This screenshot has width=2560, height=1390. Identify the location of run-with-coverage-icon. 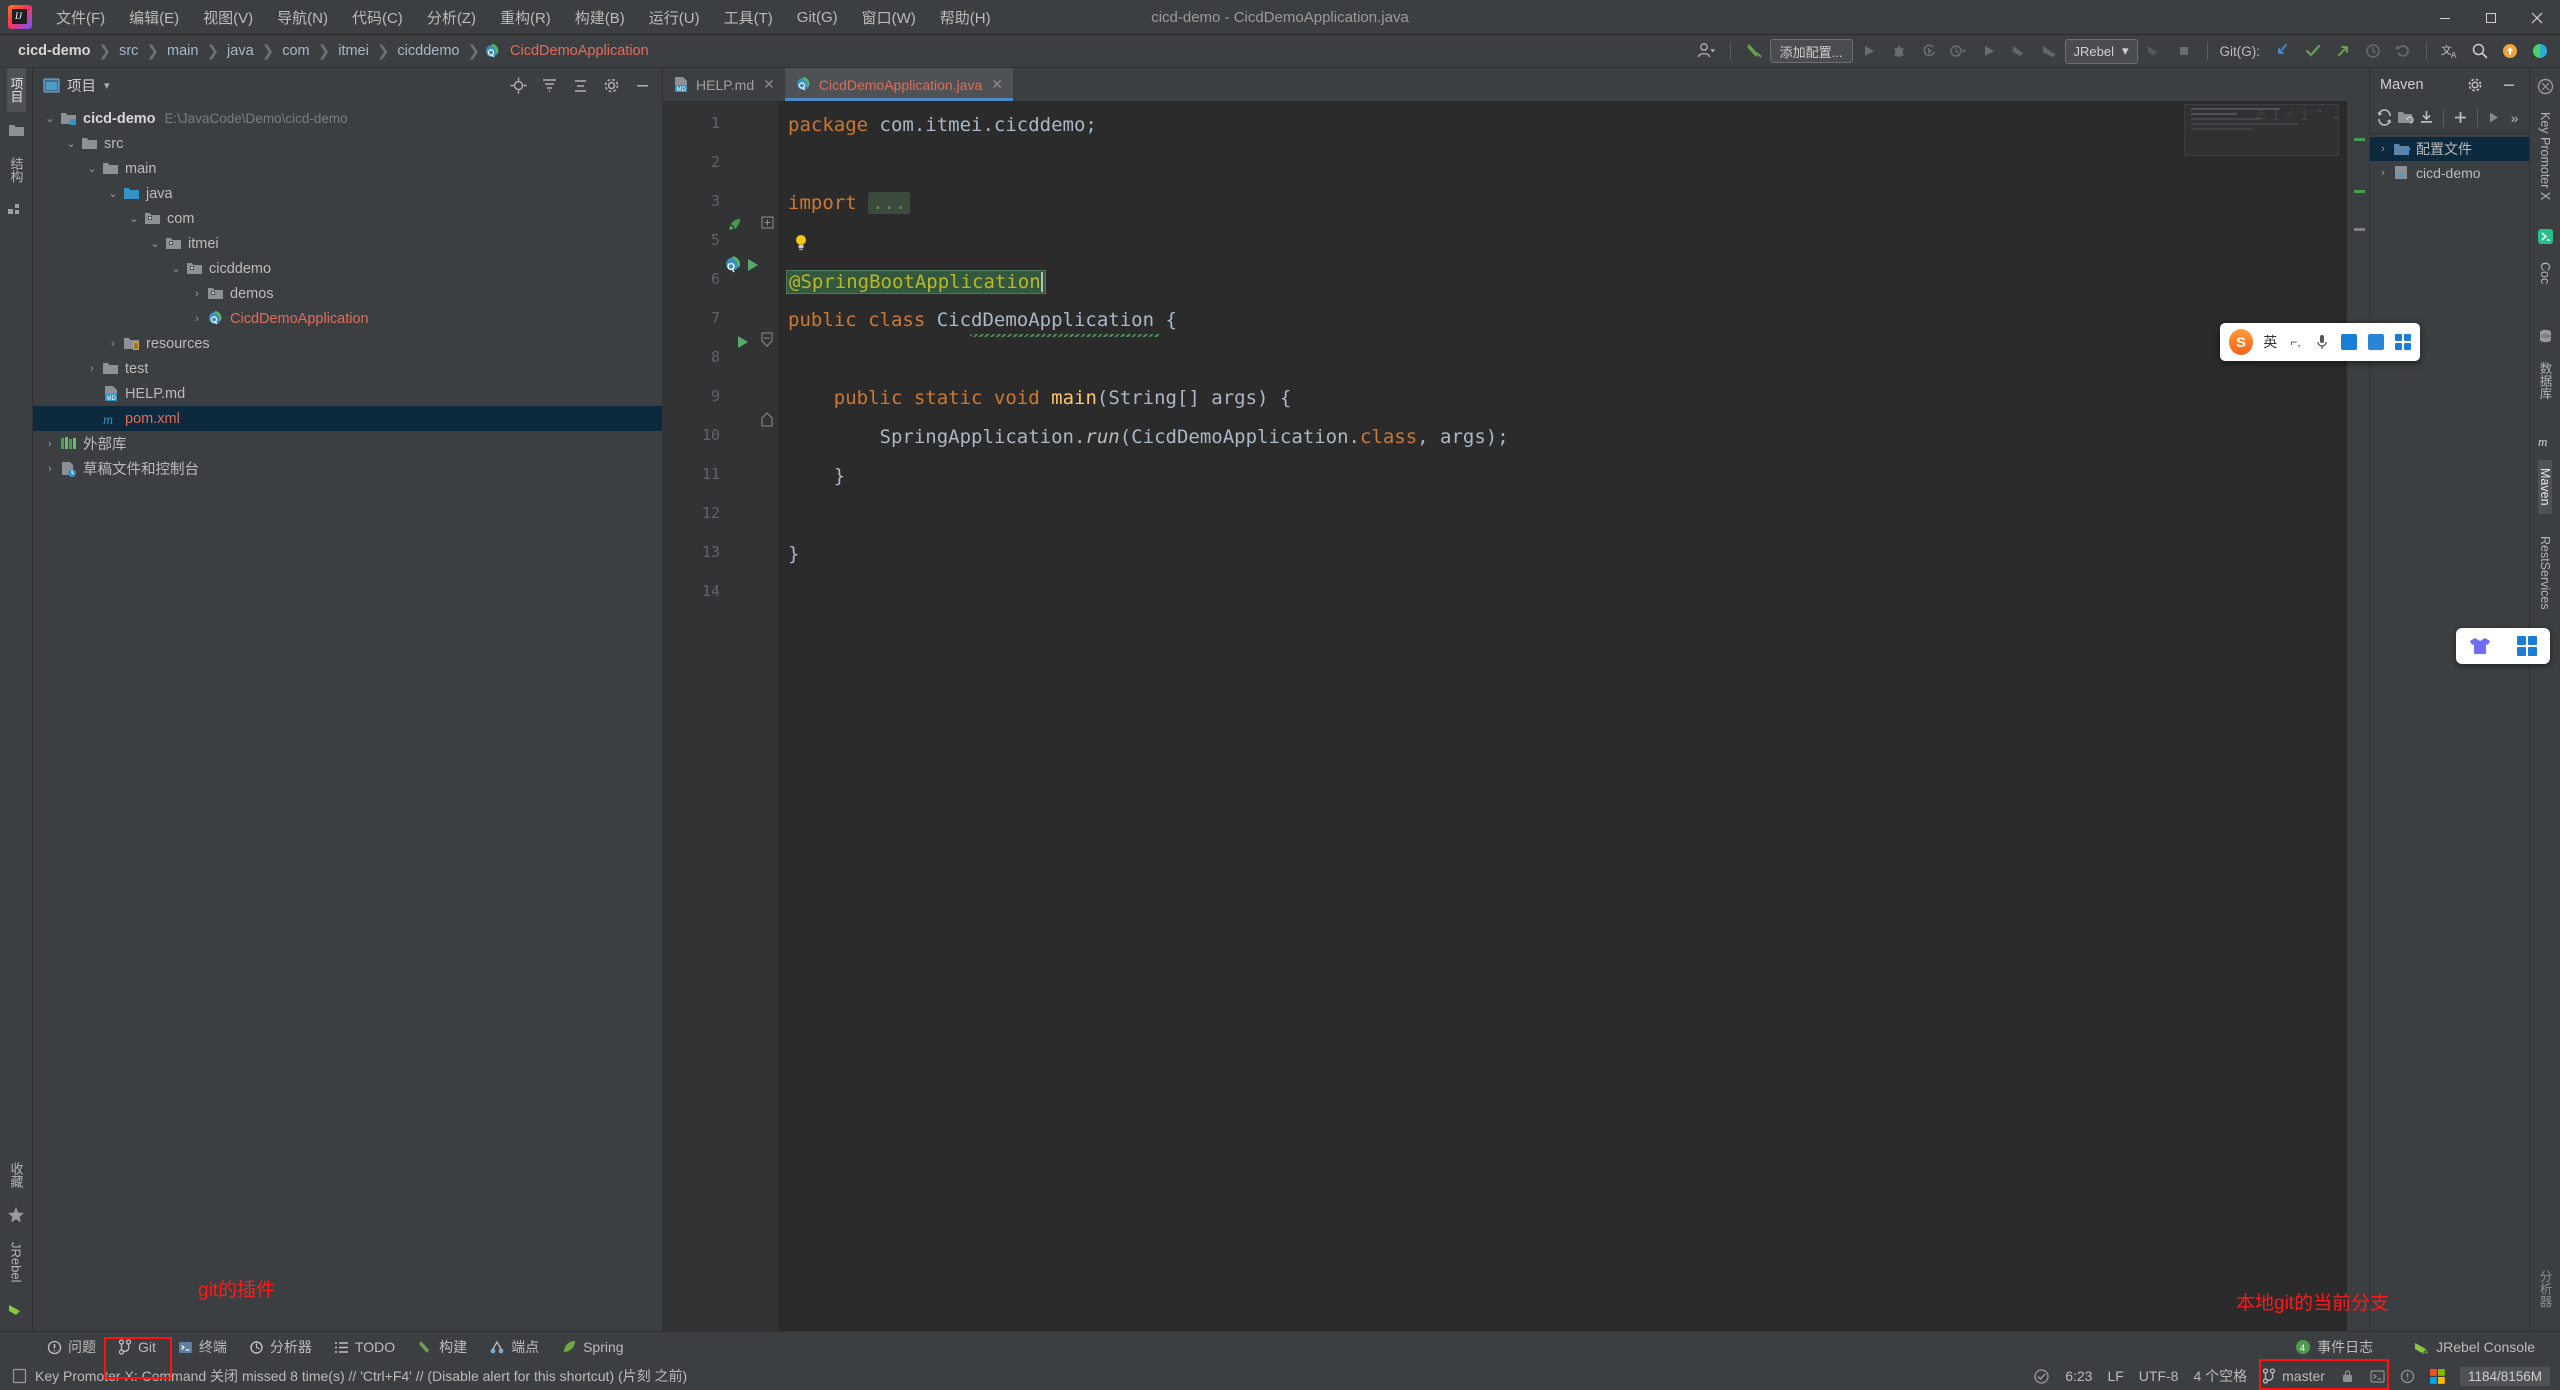
(1929, 51).